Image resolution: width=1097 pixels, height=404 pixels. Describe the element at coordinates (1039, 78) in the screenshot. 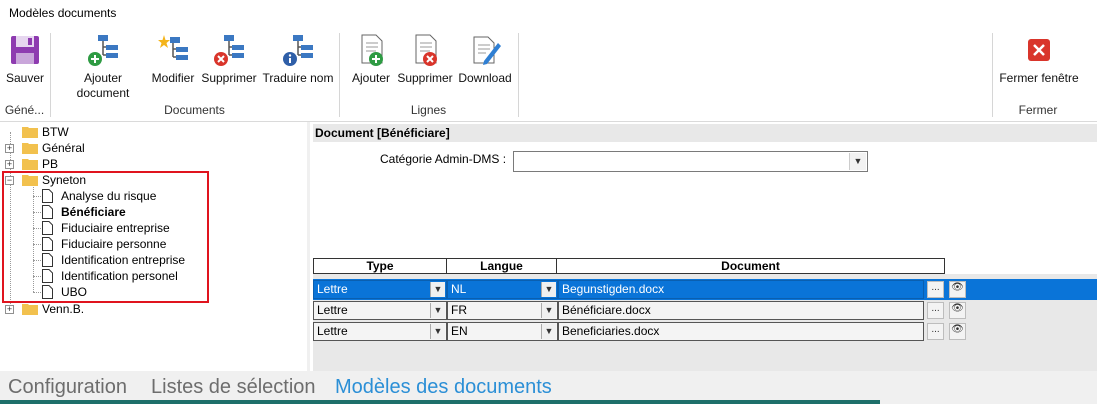

I see `close-window-label: Fermer fenêtre` at that location.